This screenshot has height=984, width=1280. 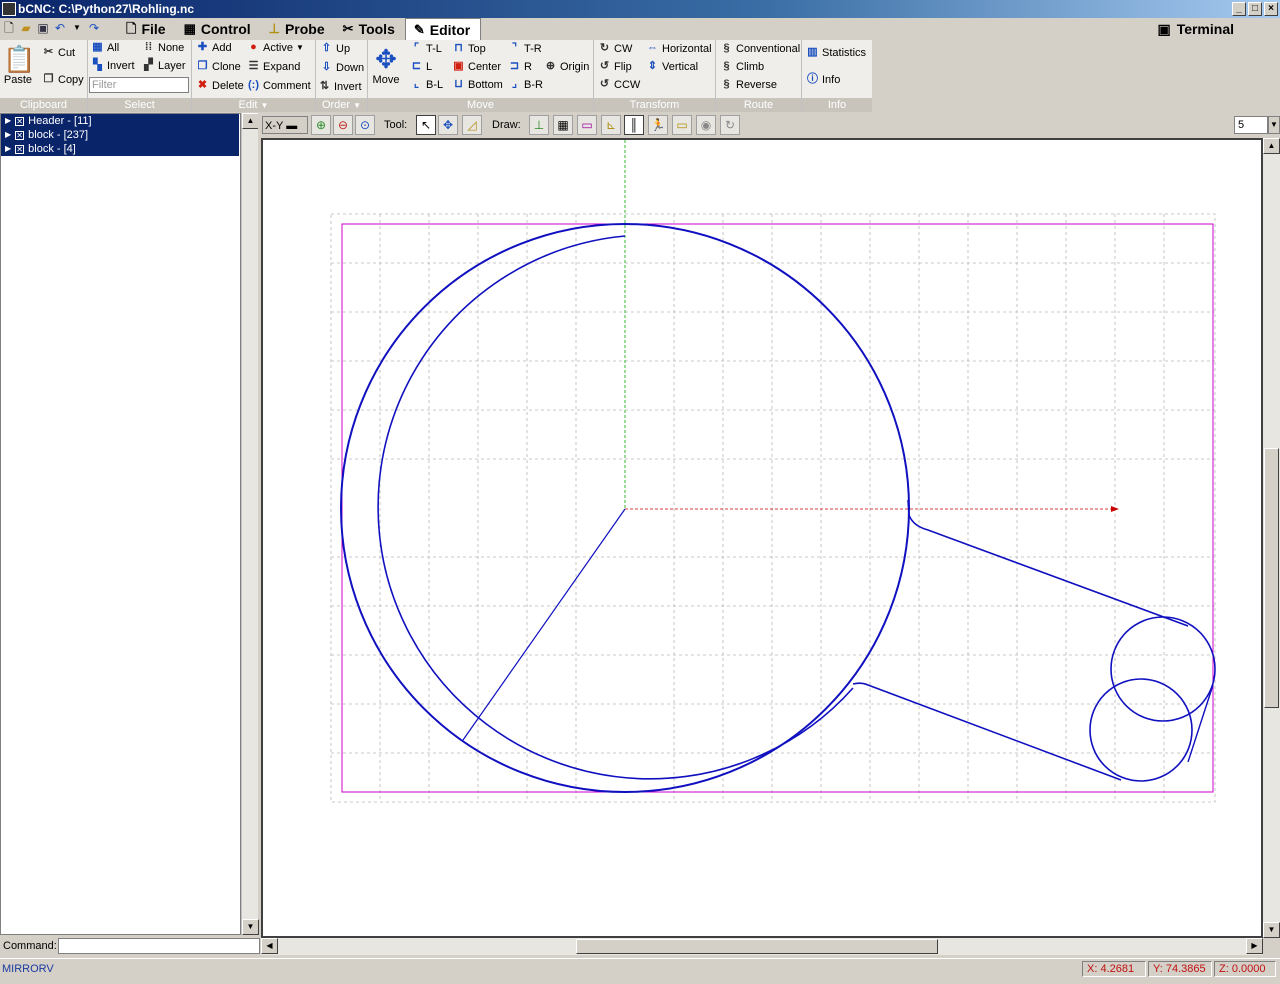 What do you see at coordinates (274, 66) in the screenshot?
I see `expand-button: ☰ Expand` at bounding box center [274, 66].